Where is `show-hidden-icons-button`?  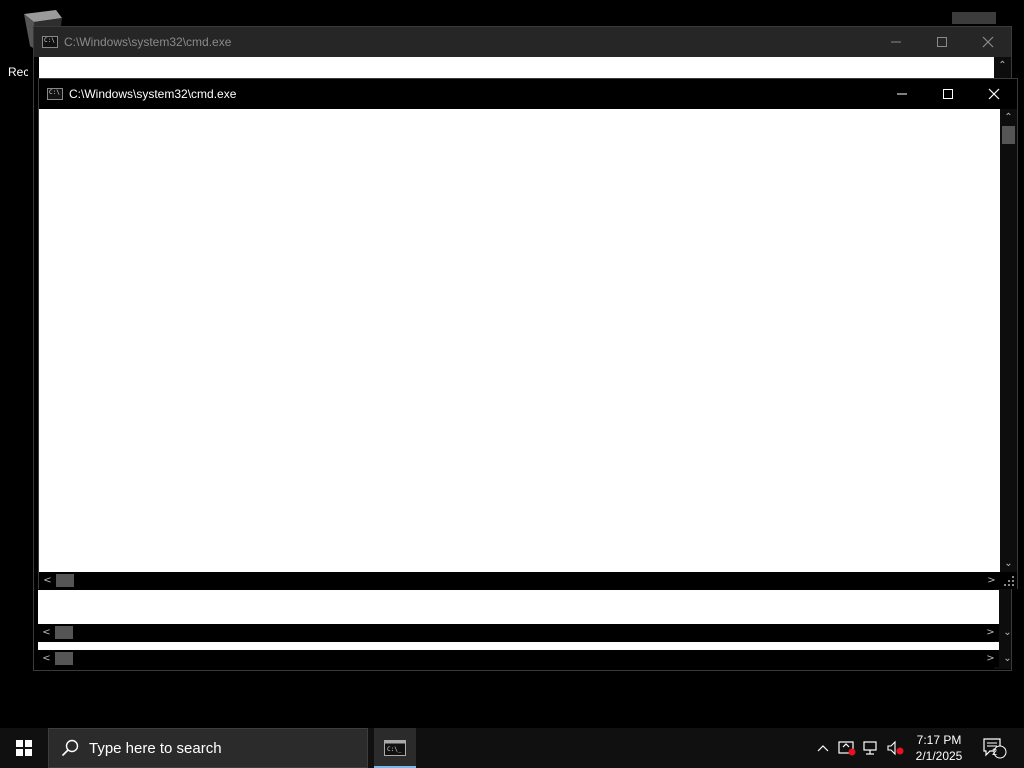
show-hidden-icons-button is located at coordinates (823, 748).